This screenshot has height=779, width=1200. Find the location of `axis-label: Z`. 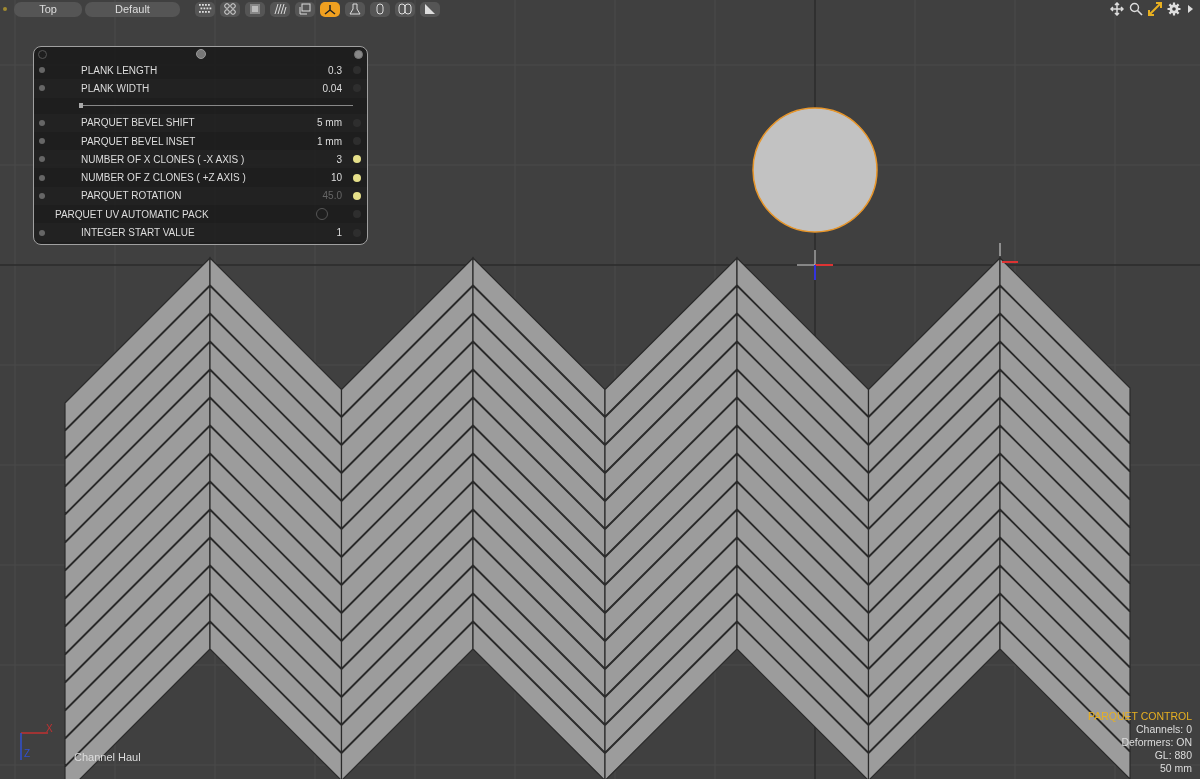

axis-label: Z is located at coordinates (27, 753).